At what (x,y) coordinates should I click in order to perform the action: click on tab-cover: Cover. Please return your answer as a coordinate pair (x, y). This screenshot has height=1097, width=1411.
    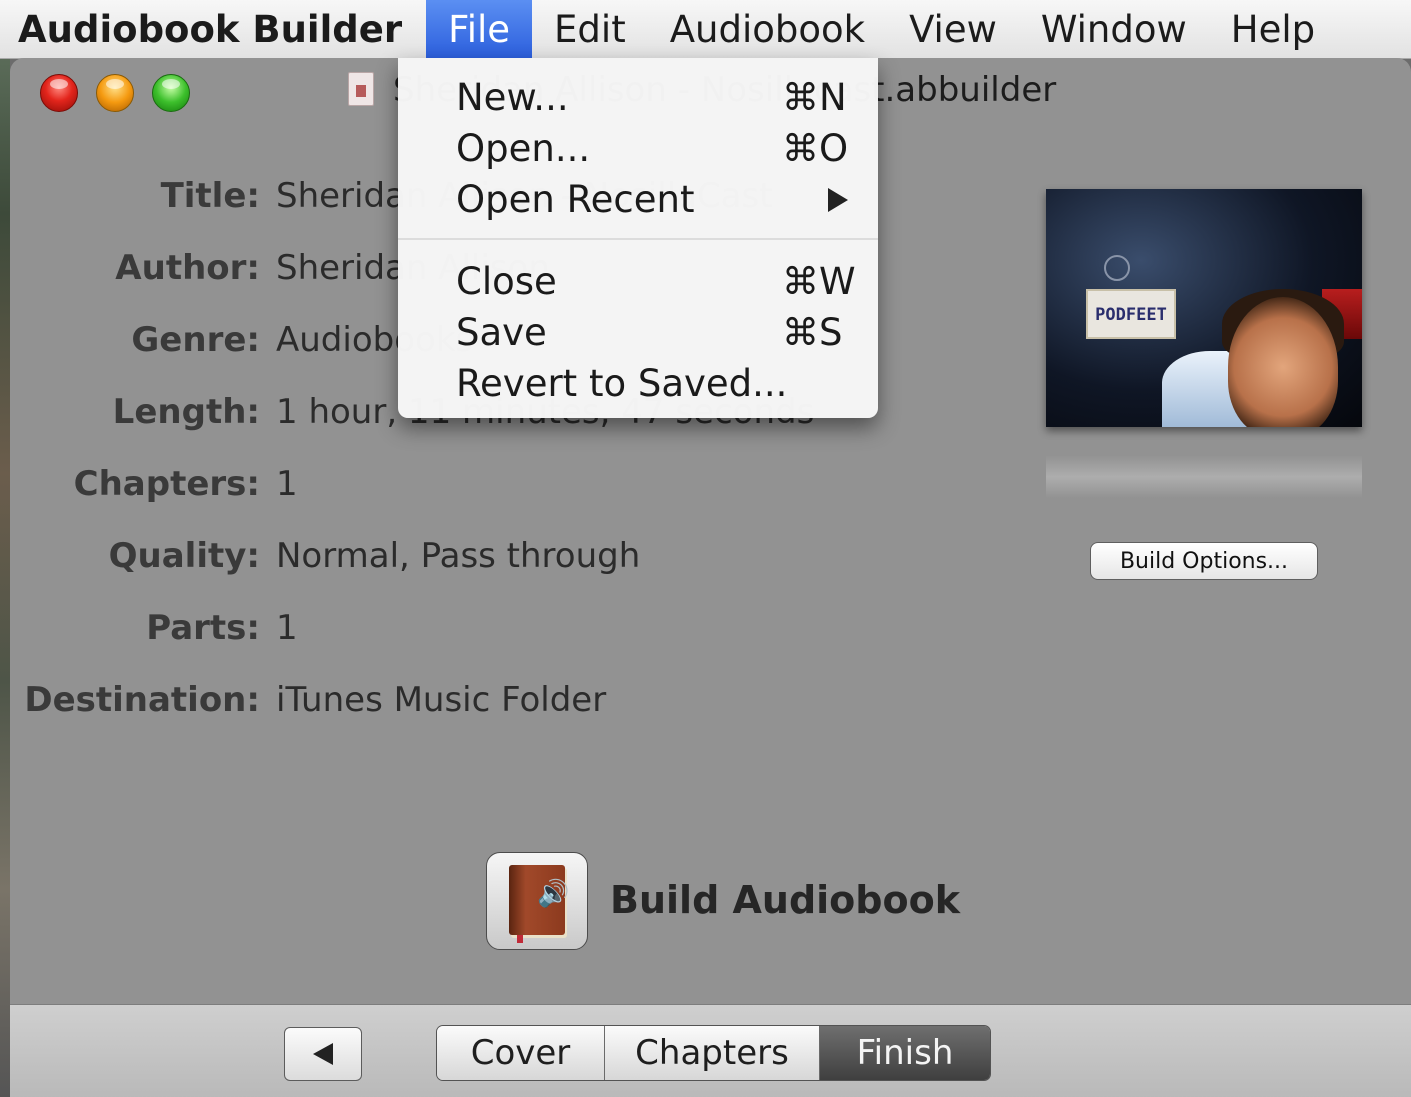
    Looking at the image, I should click on (521, 1053).